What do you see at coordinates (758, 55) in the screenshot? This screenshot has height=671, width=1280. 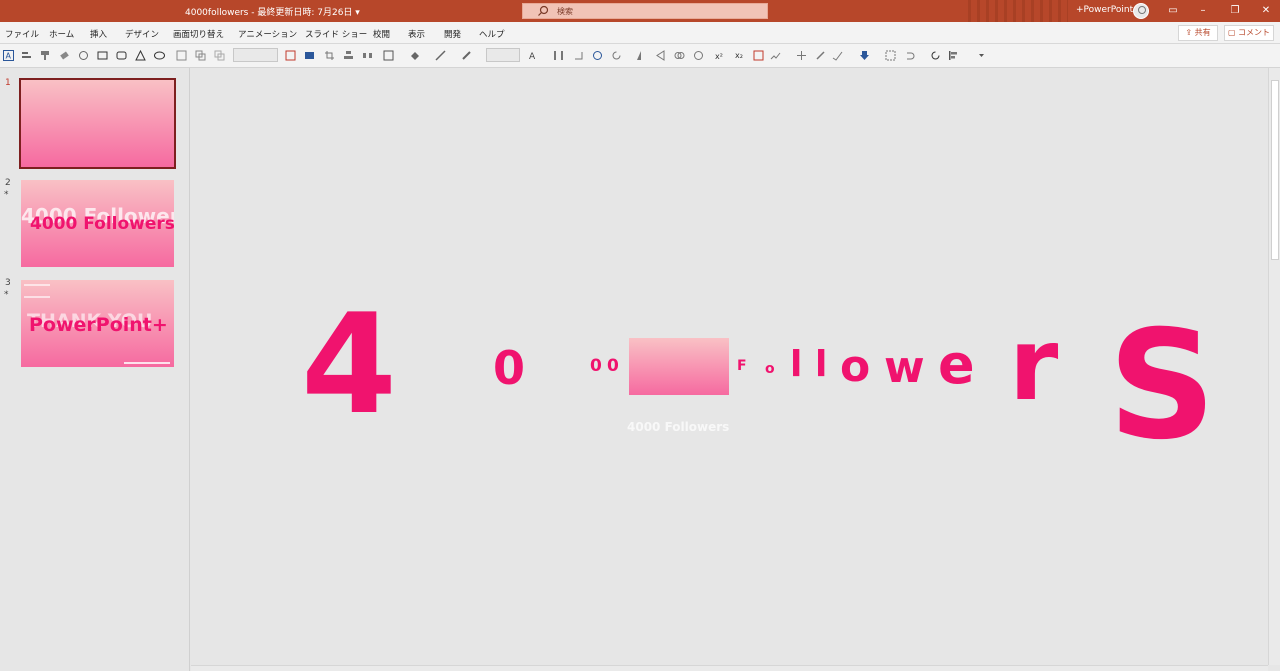 I see `picture-effects-icon` at bounding box center [758, 55].